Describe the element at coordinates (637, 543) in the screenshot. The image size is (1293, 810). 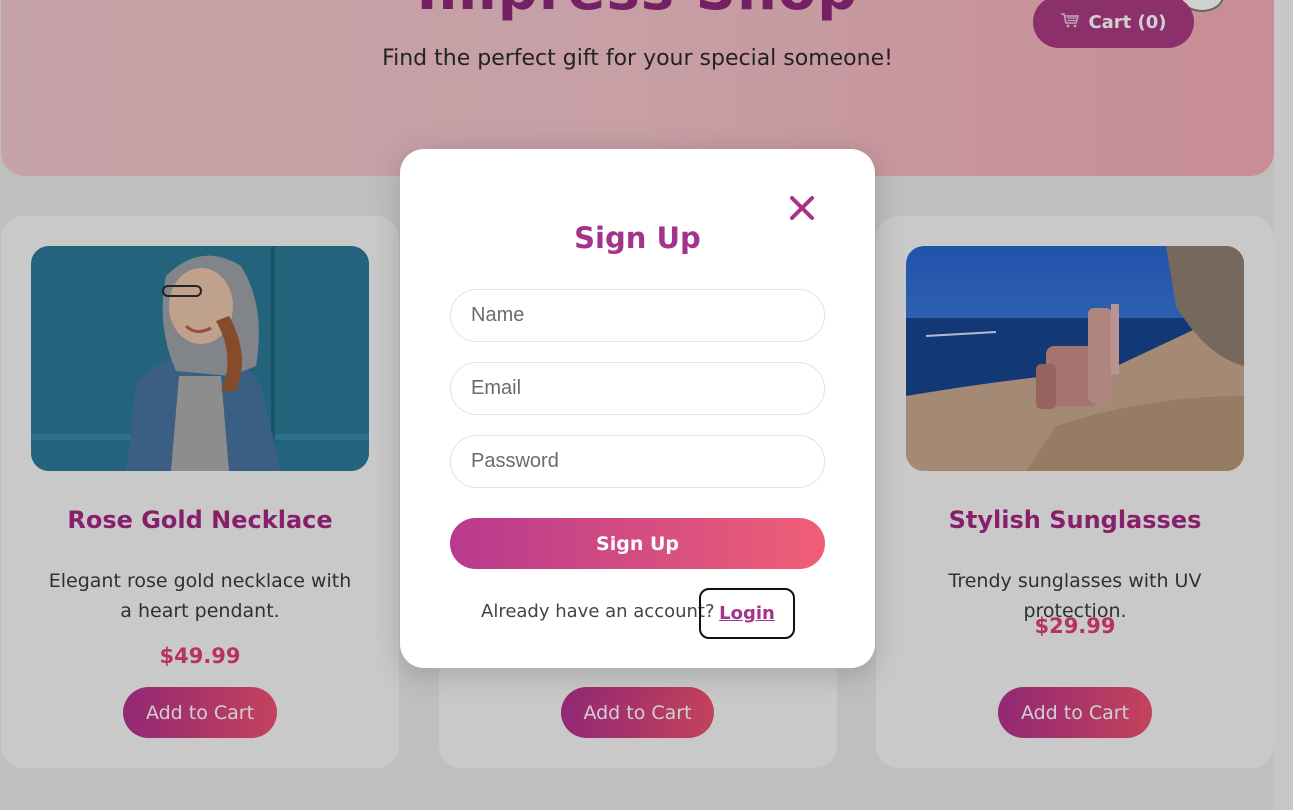
I see `signup-submit-button: Sign Up` at that location.